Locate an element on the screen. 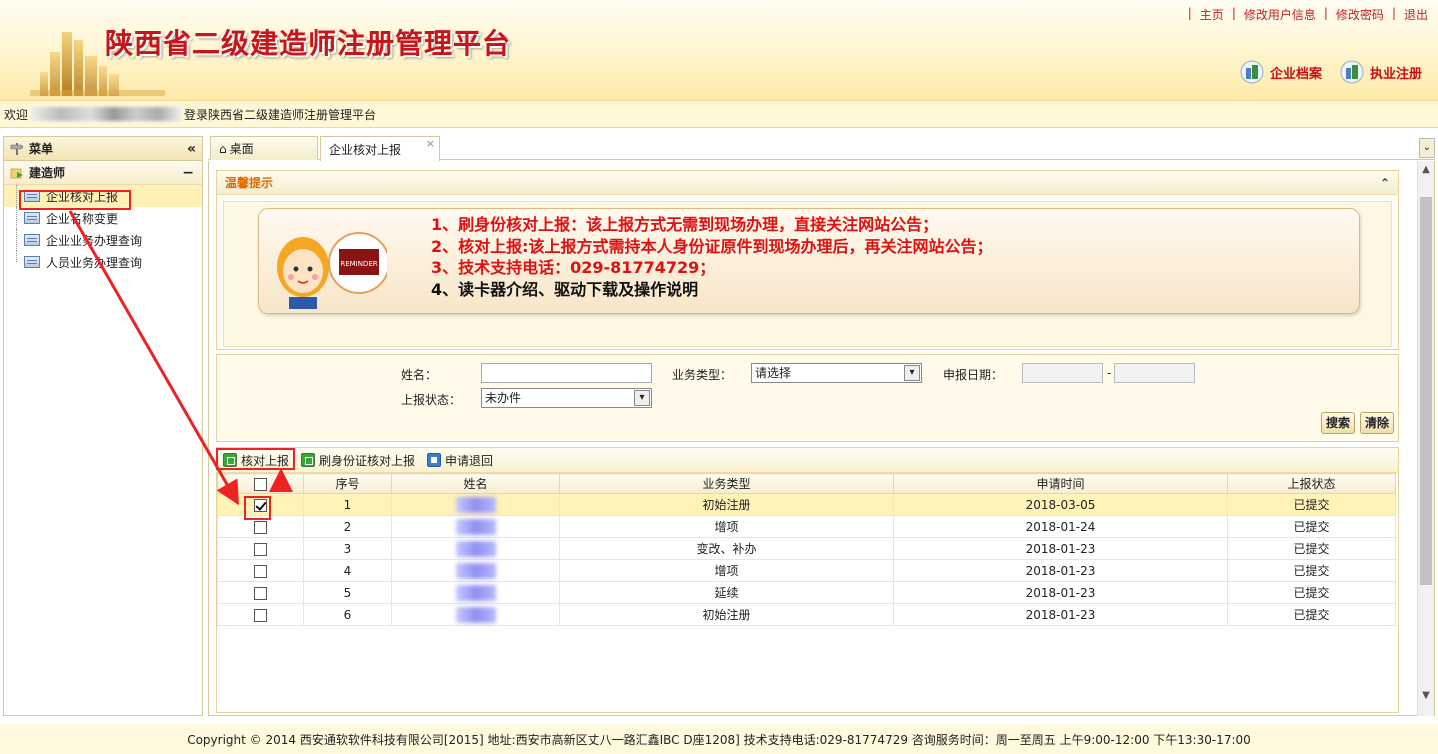 The image size is (1438, 754). close-tab-icon: × is located at coordinates (430, 143).